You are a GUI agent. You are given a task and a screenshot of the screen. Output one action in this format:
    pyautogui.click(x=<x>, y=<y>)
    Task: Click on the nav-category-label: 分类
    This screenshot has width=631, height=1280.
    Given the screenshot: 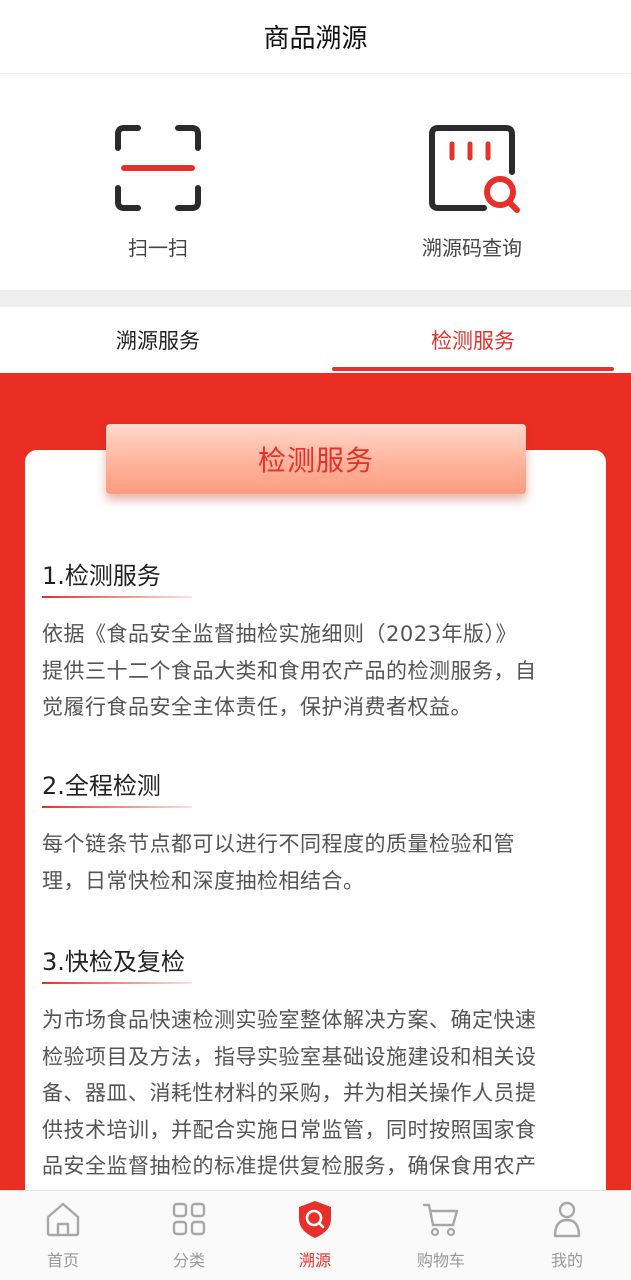 What is the action you would take?
    pyautogui.click(x=188, y=1260)
    